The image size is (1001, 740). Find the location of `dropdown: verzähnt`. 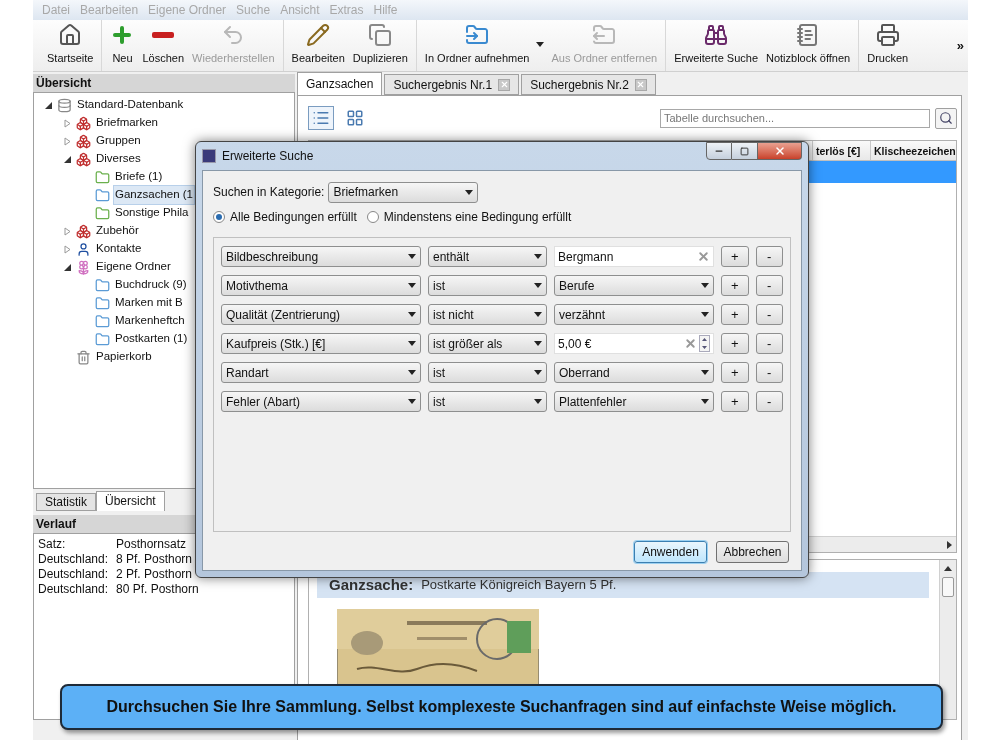

dropdown: verzähnt is located at coordinates (634, 314).